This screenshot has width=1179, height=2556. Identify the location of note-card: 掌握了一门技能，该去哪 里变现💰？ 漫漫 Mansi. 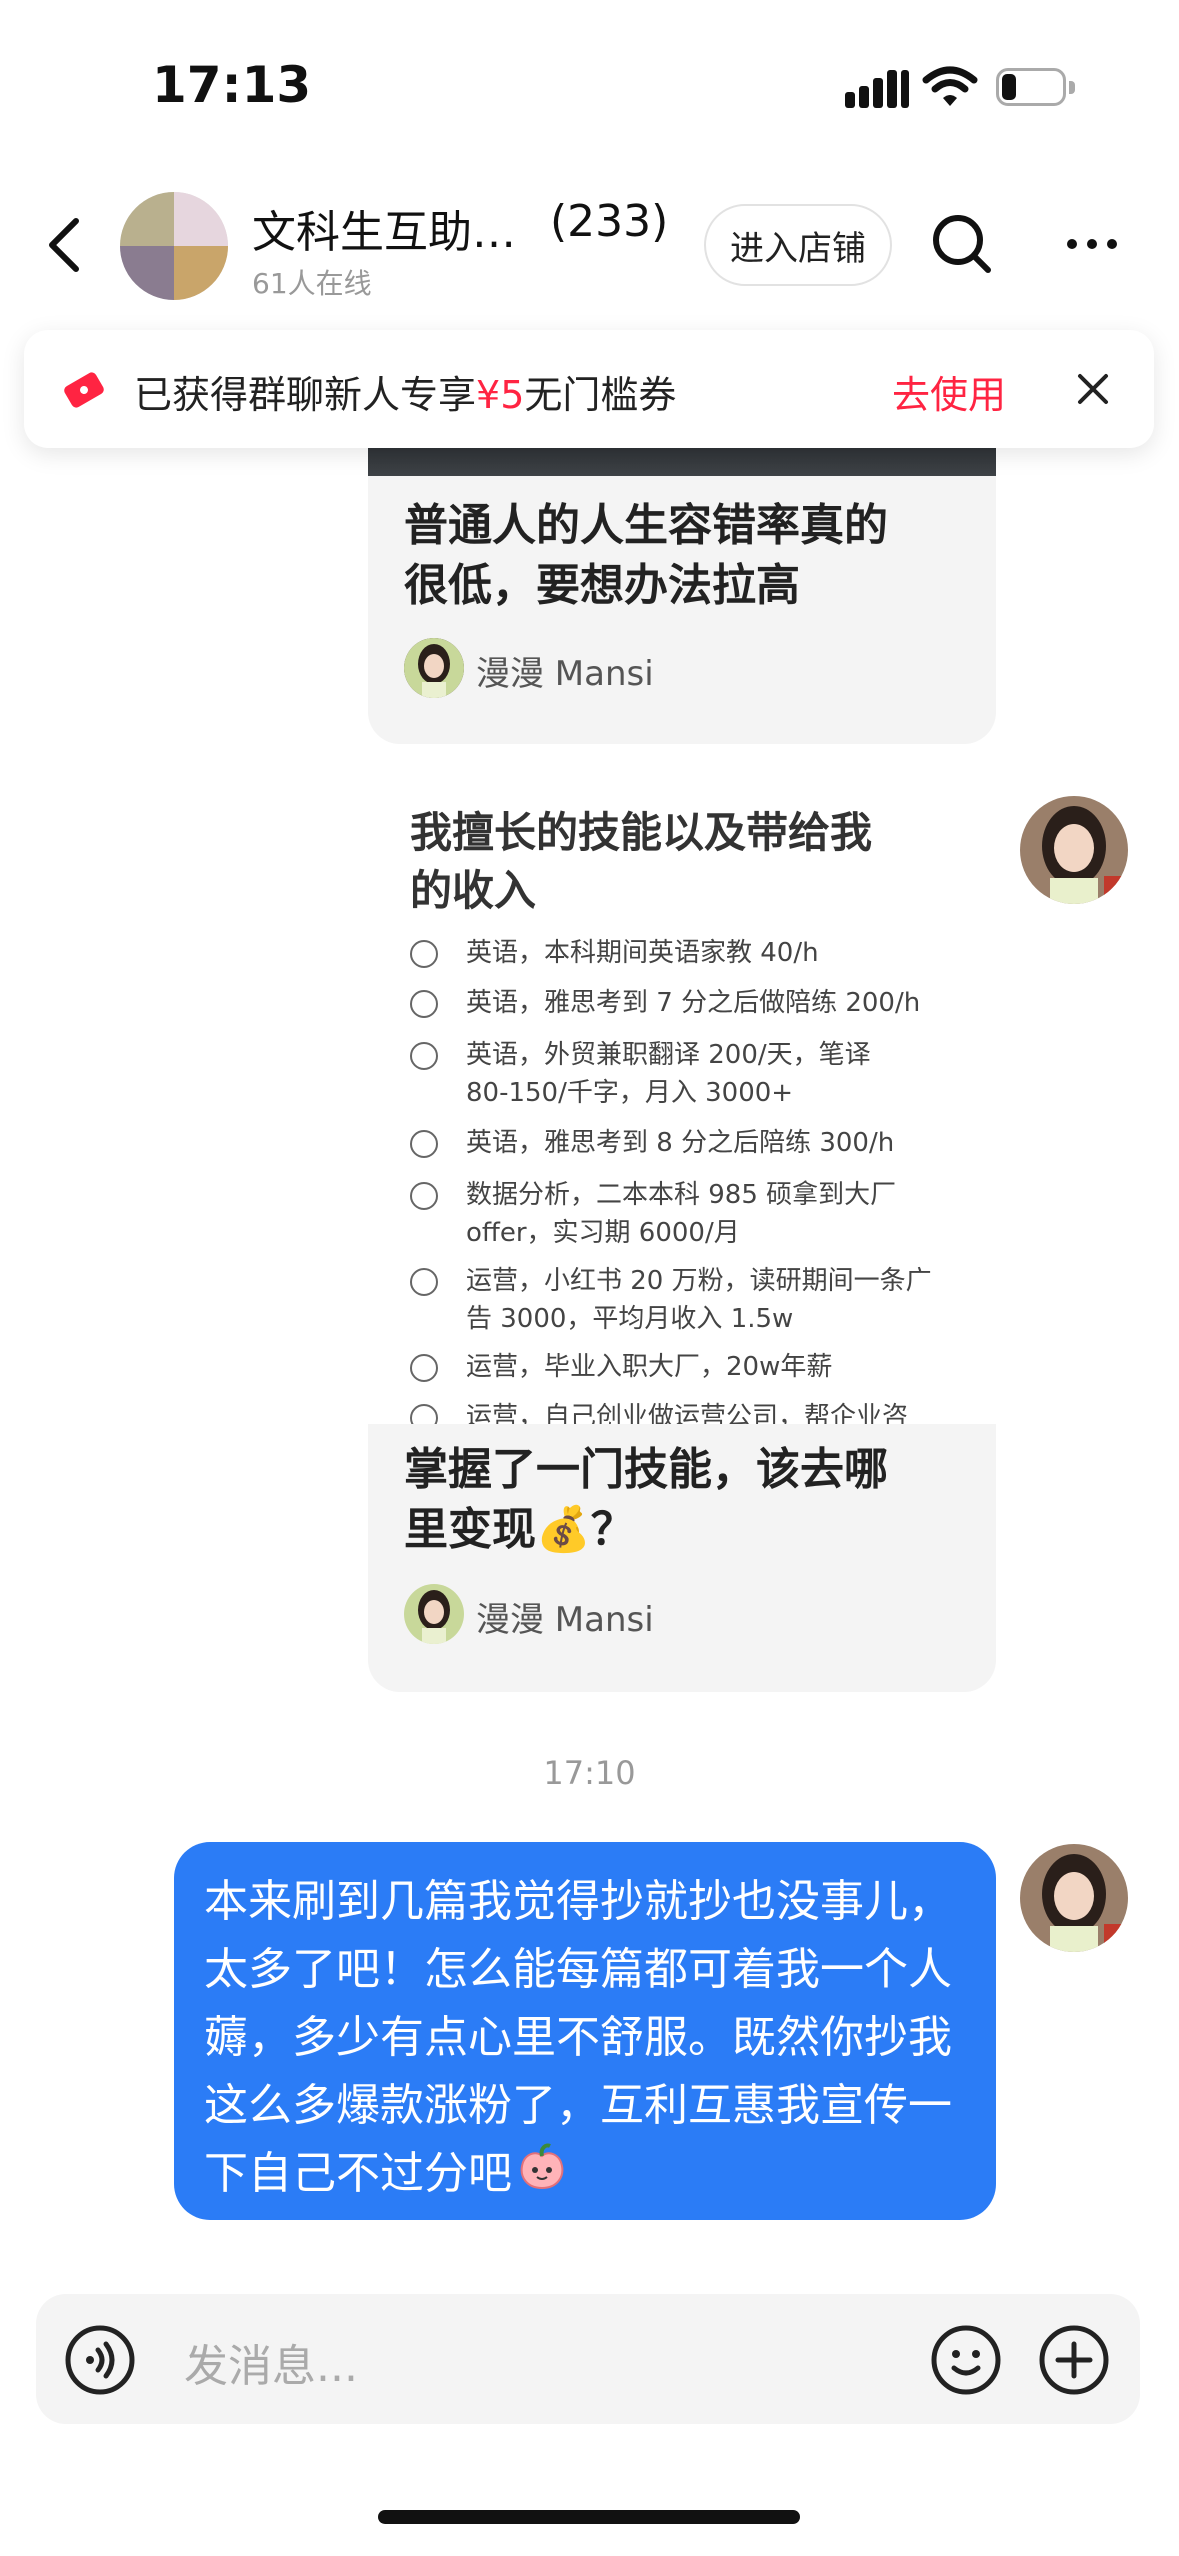
(682, 1558).